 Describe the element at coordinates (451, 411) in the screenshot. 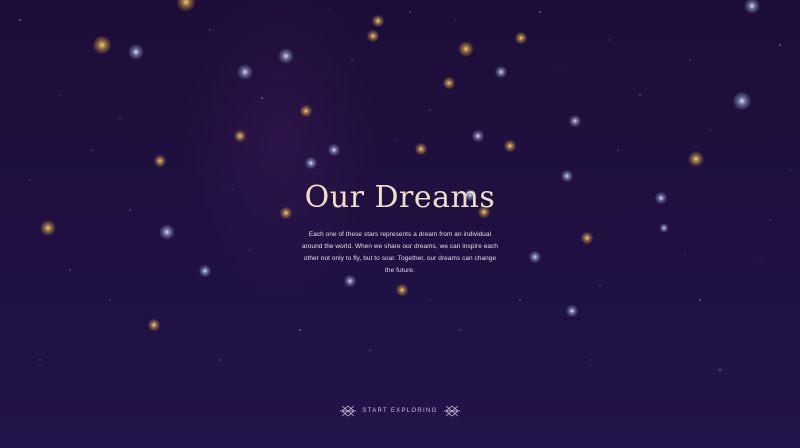

I see `ornament-right-icon` at that location.